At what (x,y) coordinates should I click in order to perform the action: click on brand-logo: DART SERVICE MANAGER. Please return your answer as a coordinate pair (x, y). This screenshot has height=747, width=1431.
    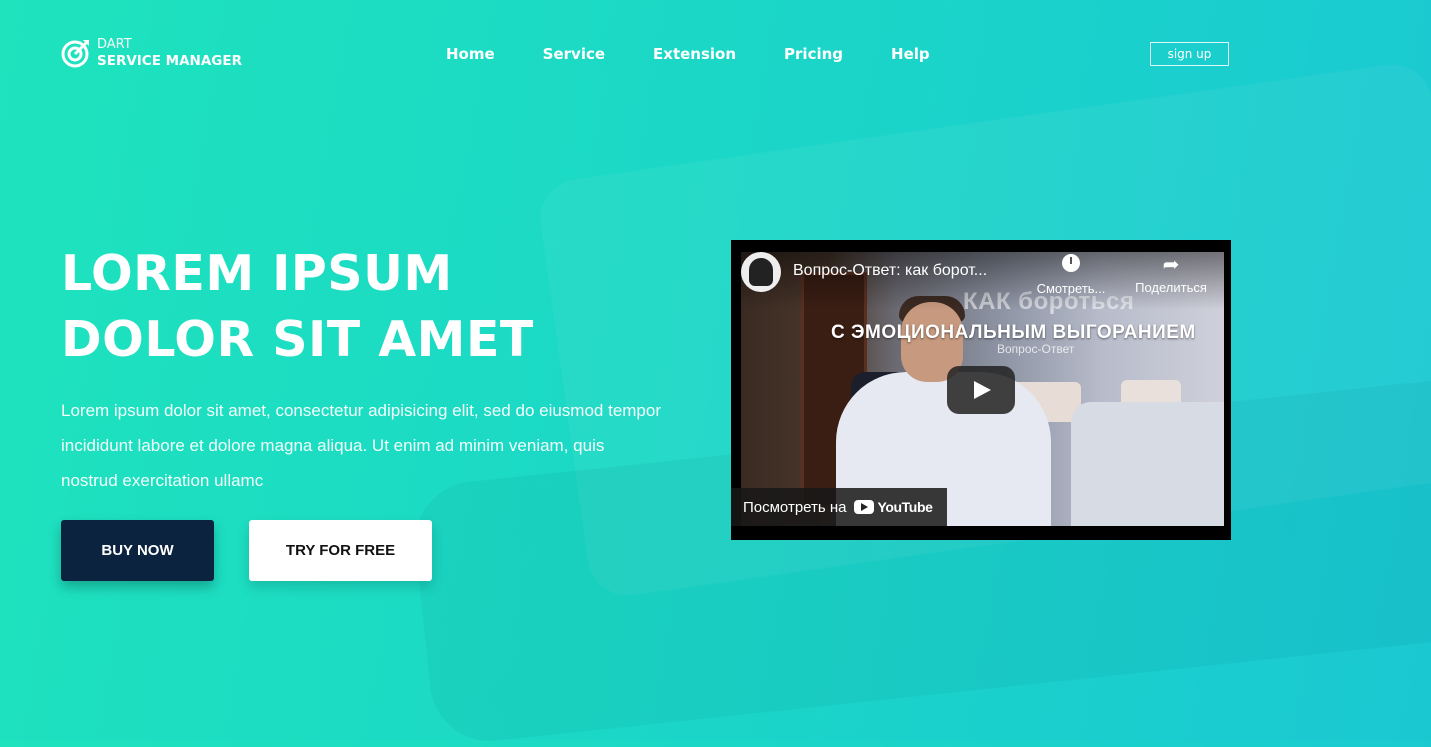
    Looking at the image, I should click on (151, 53).